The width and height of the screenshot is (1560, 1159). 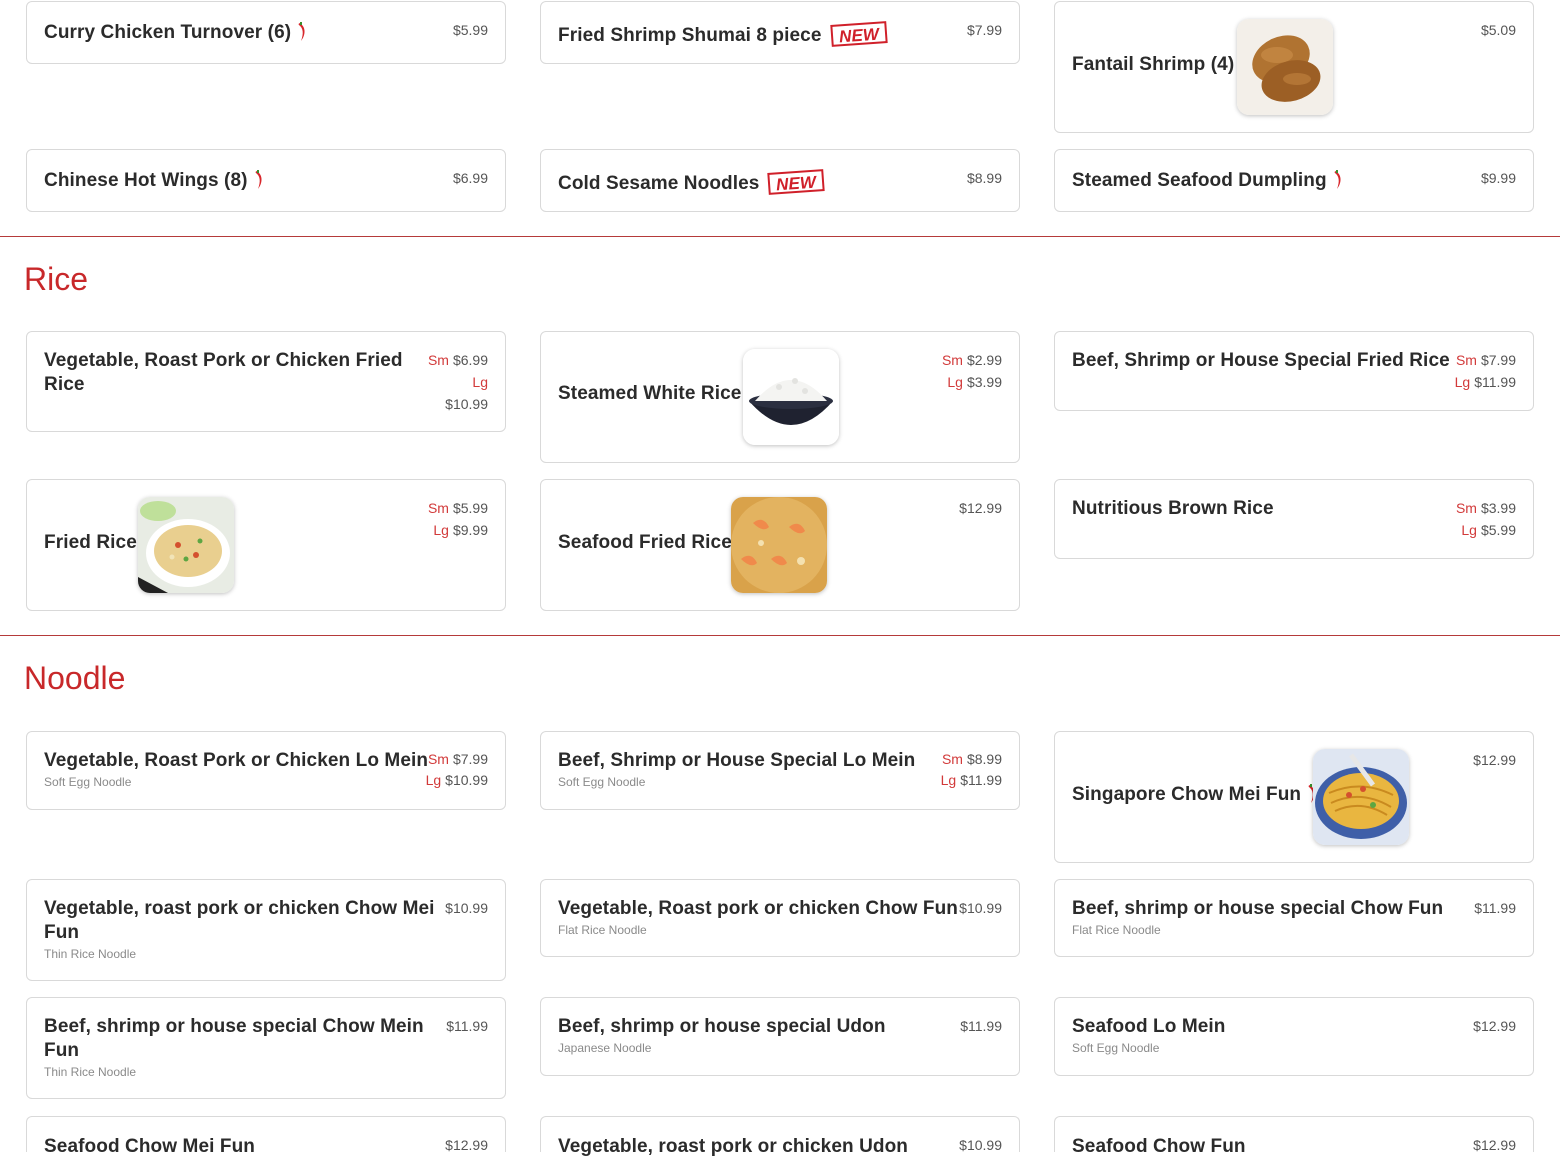 I want to click on menu-item-card: Fried Shrimp Shumai 8 piece $7.99, so click(x=780, y=32).